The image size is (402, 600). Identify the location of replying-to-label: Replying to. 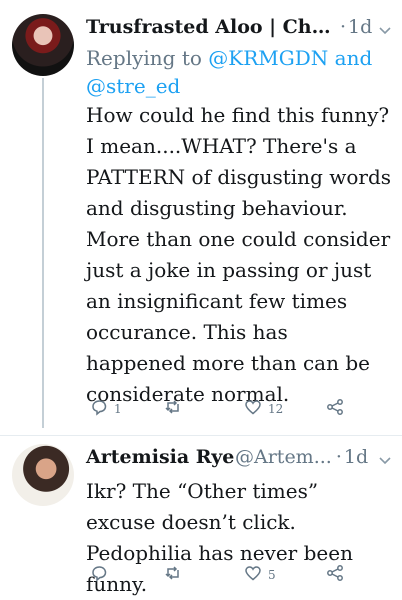
(144, 58).